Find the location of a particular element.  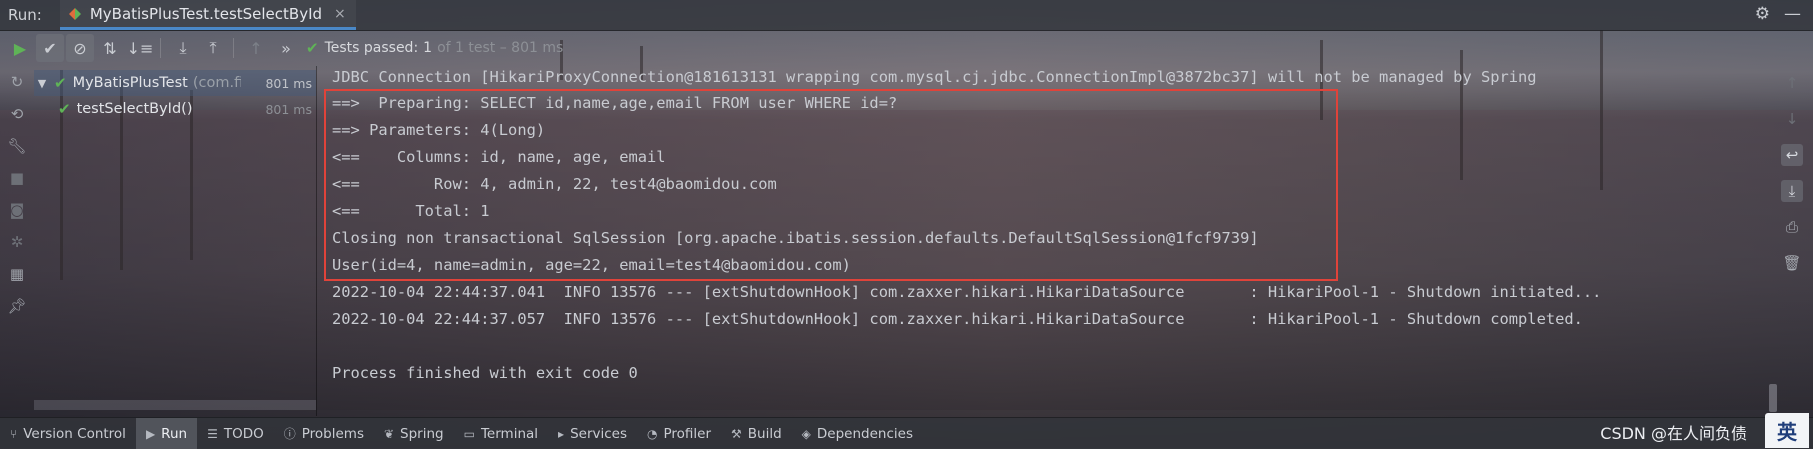

soft-wrap-icon: ↩ is located at coordinates (1792, 155).